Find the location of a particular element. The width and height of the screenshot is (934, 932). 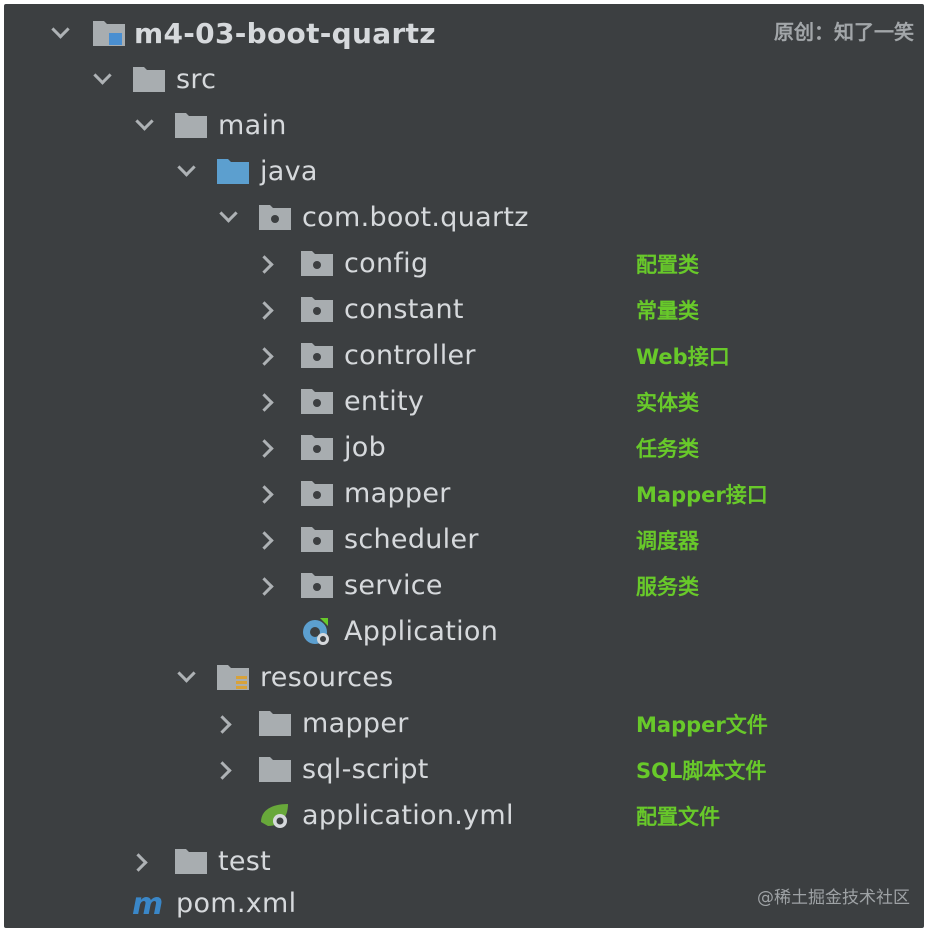

tree-label: main is located at coordinates (252, 125).